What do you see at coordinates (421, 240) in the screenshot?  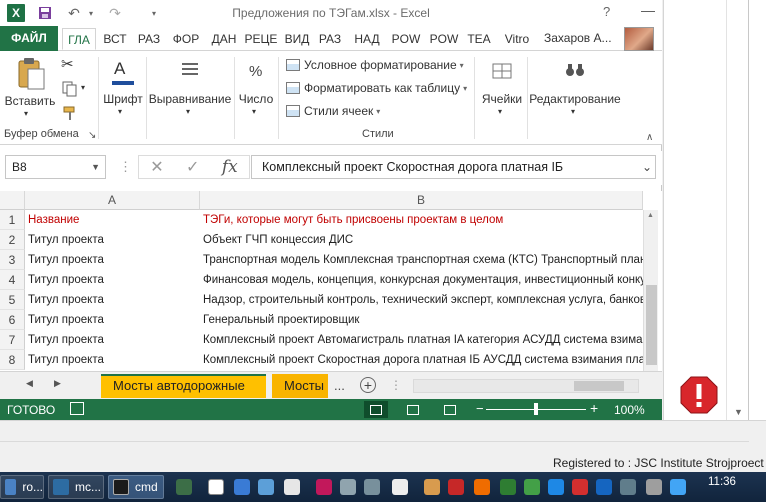 I see `cell-b2: Объект ГЧП концессия ДИС` at bounding box center [421, 240].